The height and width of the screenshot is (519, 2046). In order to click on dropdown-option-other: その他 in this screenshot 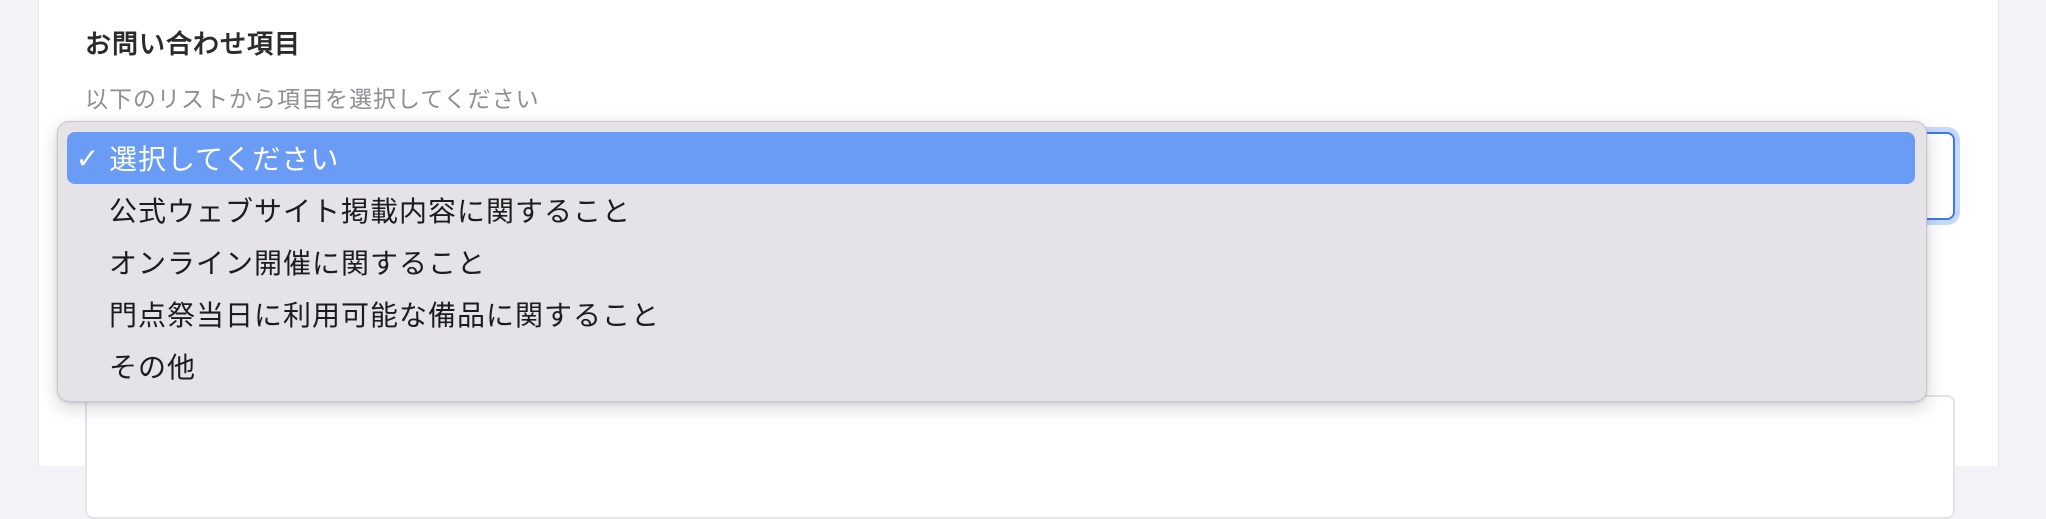, I will do `click(991, 366)`.